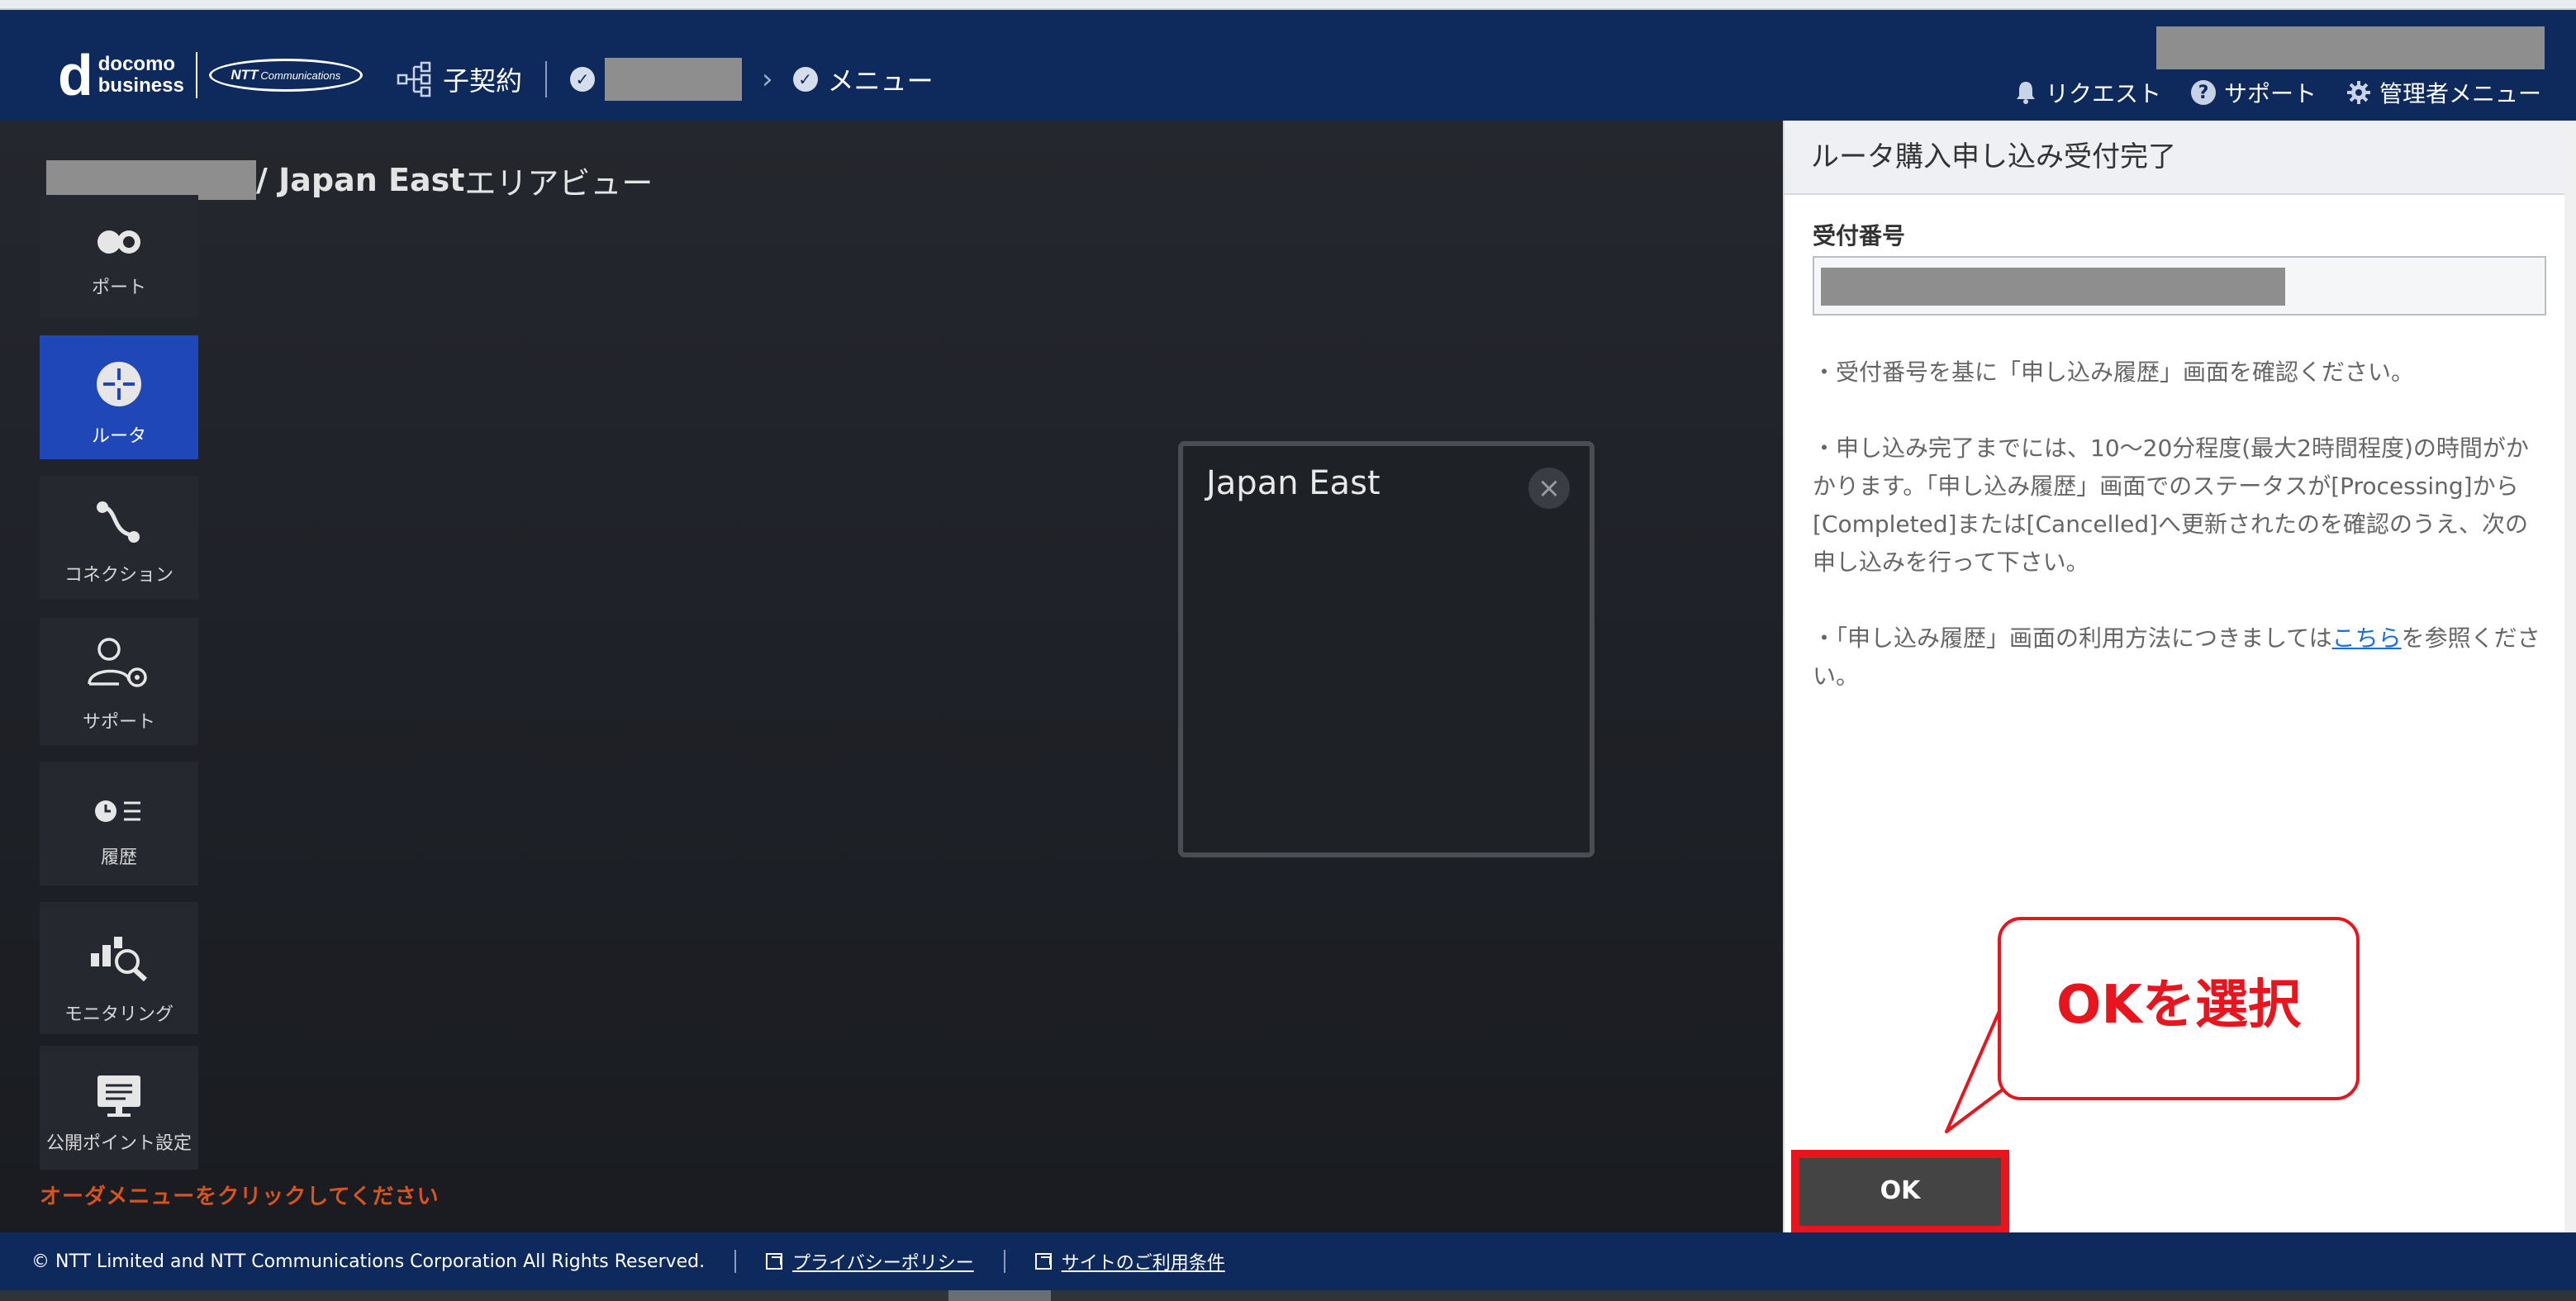 This screenshot has height=1301, width=2576. I want to click on sidebar-label: サポート, so click(118, 722).